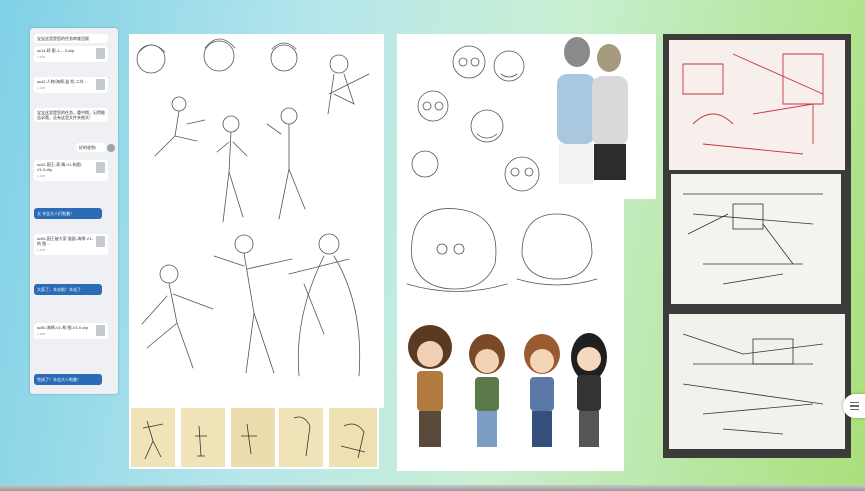 The width and height of the screenshot is (865, 491). Describe the element at coordinates (519, 114) in the screenshot. I see `face-sketches` at that location.